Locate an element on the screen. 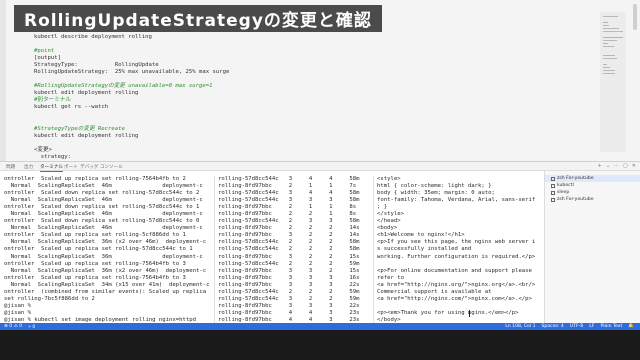 The height and width of the screenshot is (360, 640). terminal-line: rolling-8fd97bbc 3 3 2 15s is located at coordinates (289, 270).